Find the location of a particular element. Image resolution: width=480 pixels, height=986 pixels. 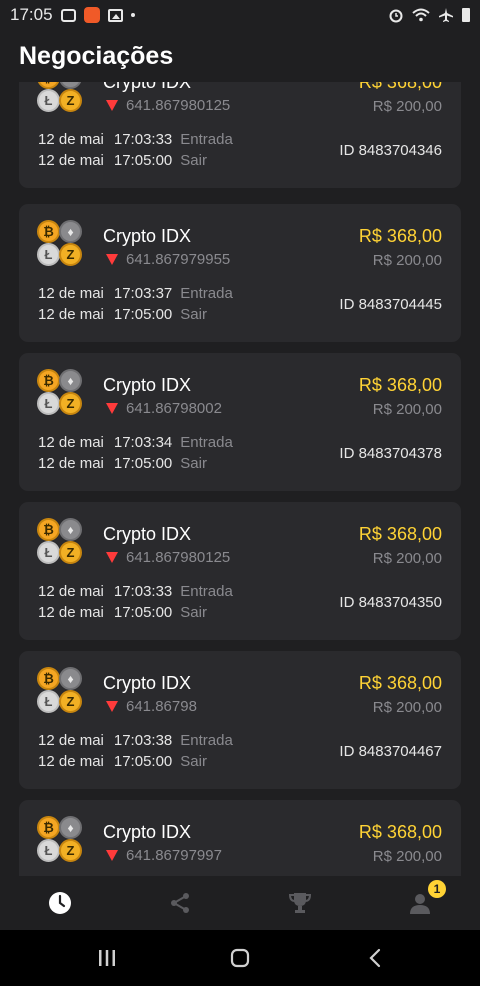

trade-price: 641.86797997 is located at coordinates (174, 855).